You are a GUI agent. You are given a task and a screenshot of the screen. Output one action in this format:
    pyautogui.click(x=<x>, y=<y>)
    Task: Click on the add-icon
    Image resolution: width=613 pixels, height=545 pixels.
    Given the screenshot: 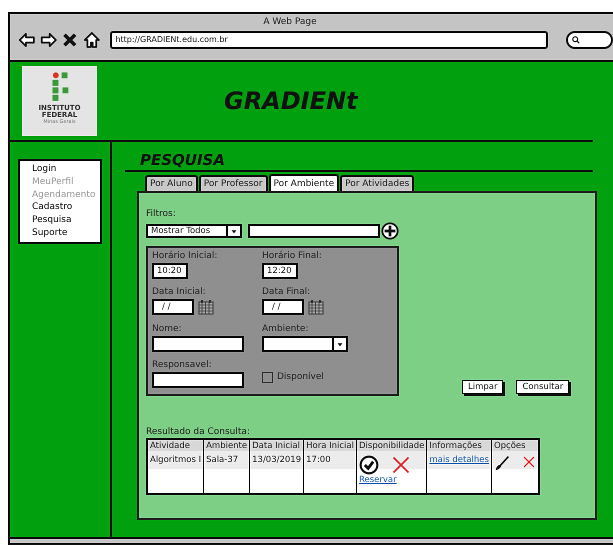 What is the action you would take?
    pyautogui.click(x=390, y=231)
    